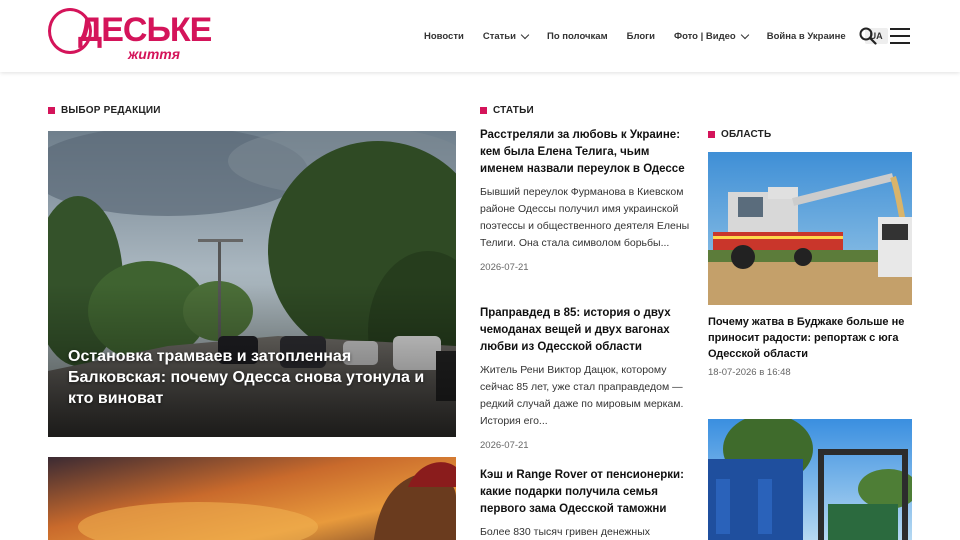 Image resolution: width=960 pixels, height=540 pixels. What do you see at coordinates (711, 36) in the screenshot?
I see `nav-item-photo-video: Фото | Видео` at bounding box center [711, 36].